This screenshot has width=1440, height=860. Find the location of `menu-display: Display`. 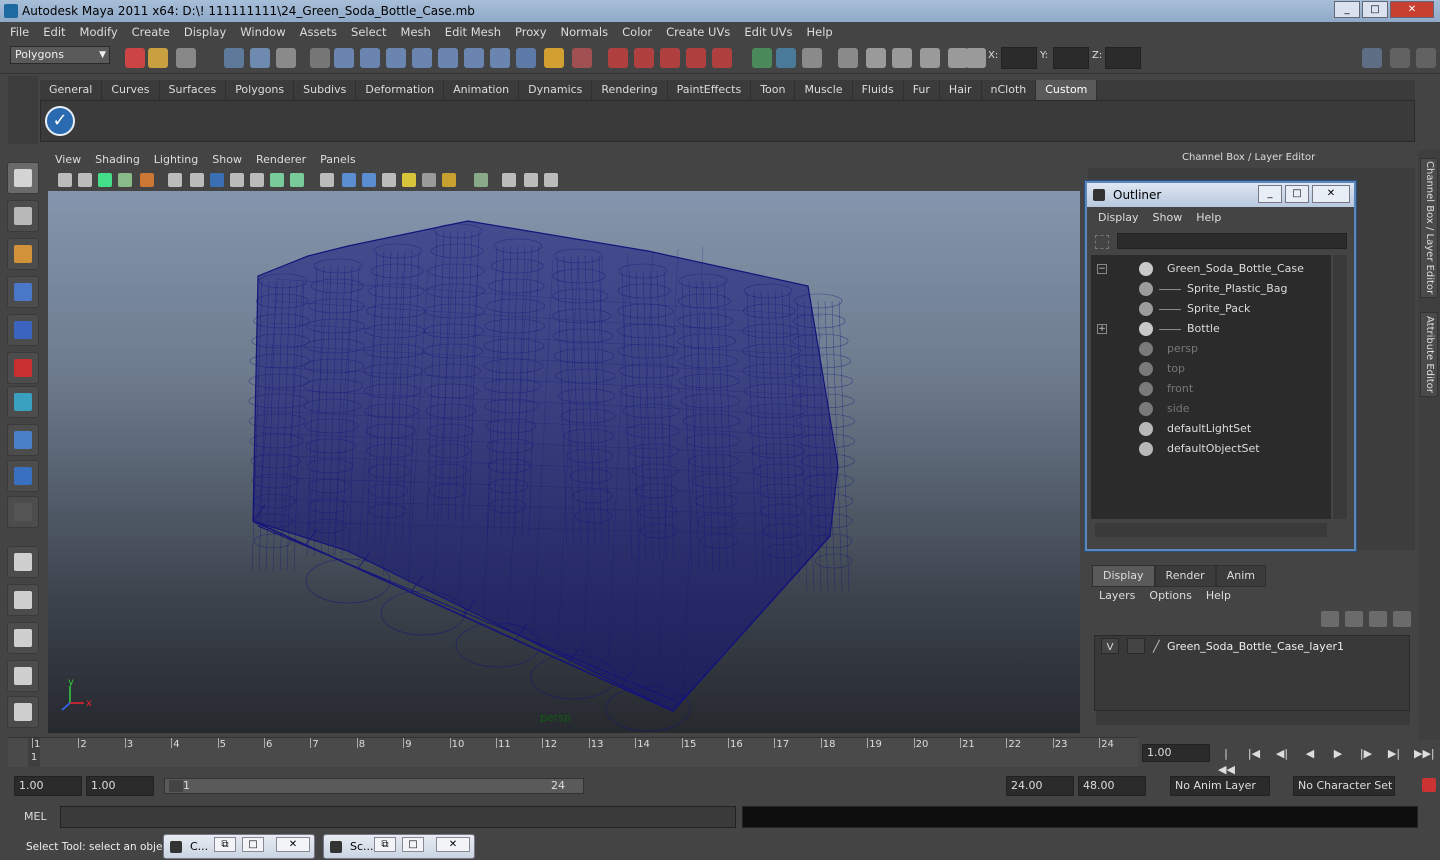

menu-display: Display is located at coordinates (205, 32).